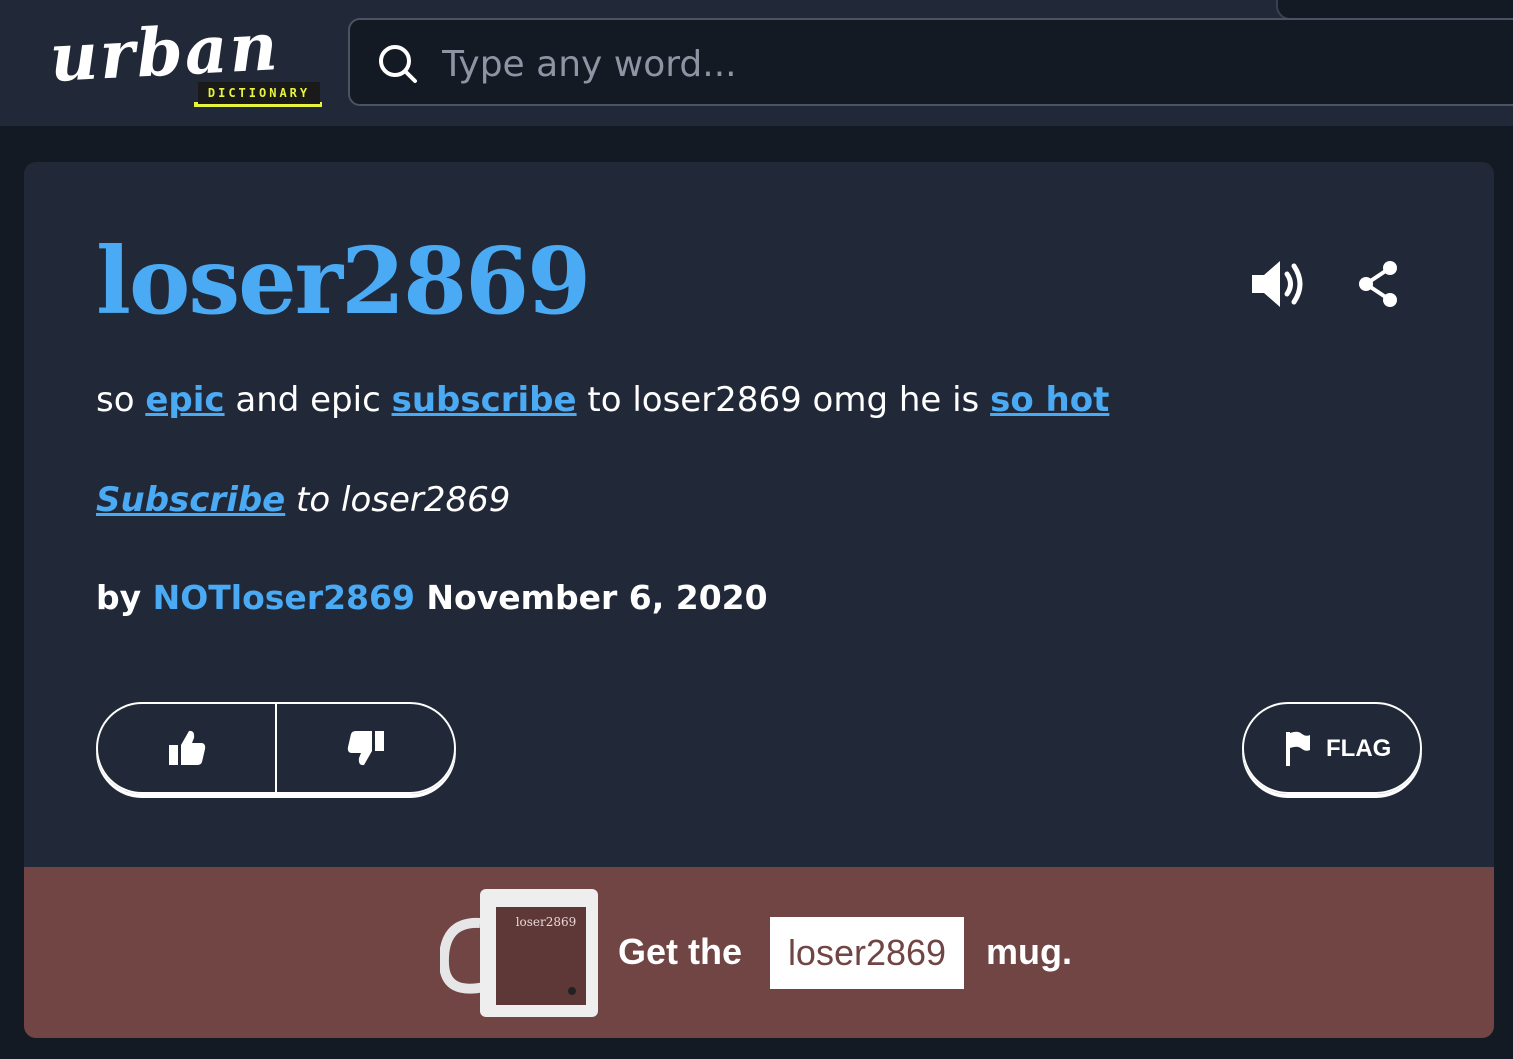 The height and width of the screenshot is (1059, 1513). I want to click on flag-button: FLAG, so click(1332, 748).